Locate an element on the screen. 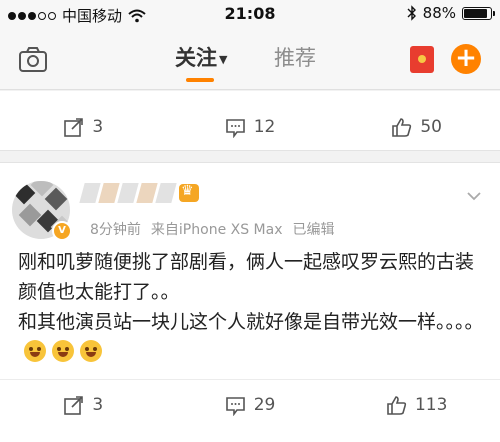 The height and width of the screenshot is (442, 500). like-count: 113 is located at coordinates (431, 405).